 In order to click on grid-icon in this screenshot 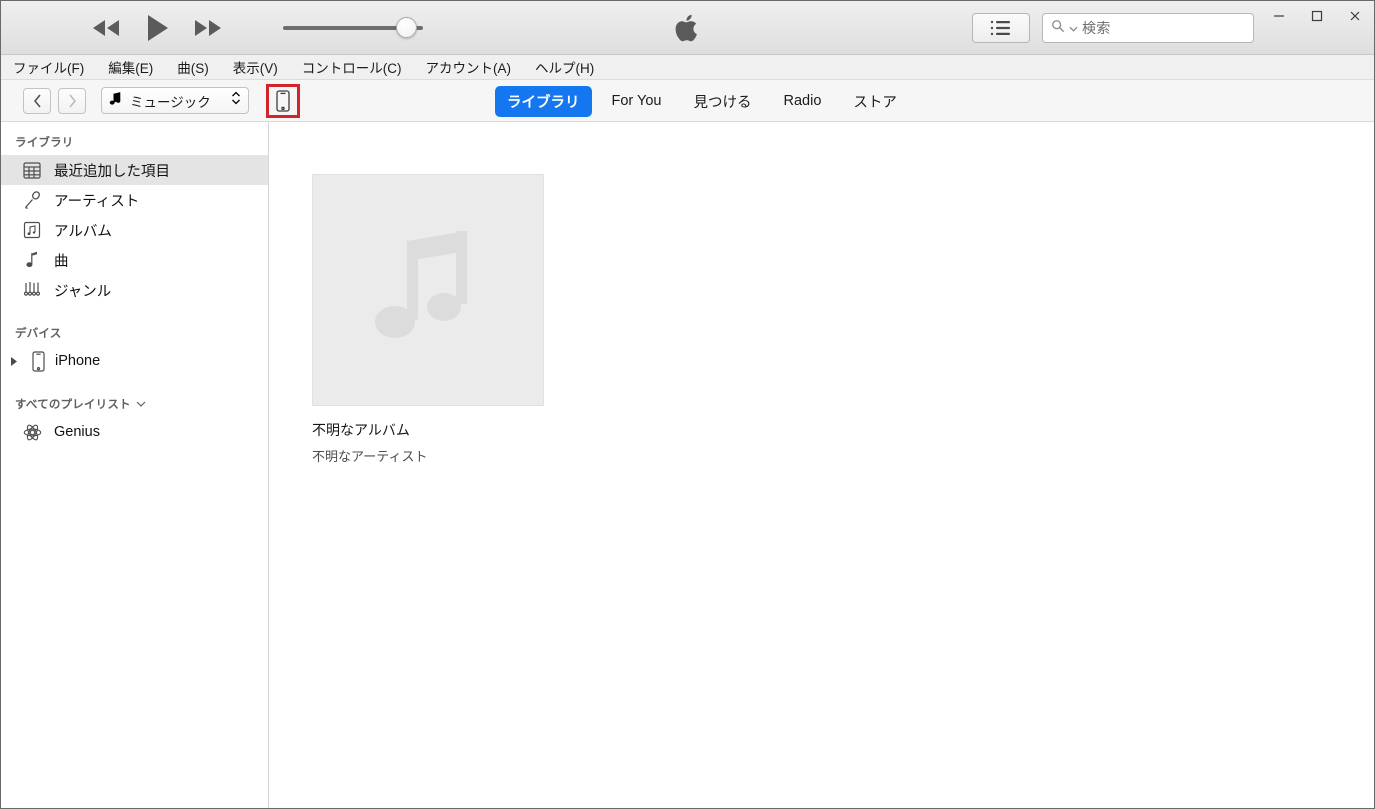, I will do `click(32, 170)`.